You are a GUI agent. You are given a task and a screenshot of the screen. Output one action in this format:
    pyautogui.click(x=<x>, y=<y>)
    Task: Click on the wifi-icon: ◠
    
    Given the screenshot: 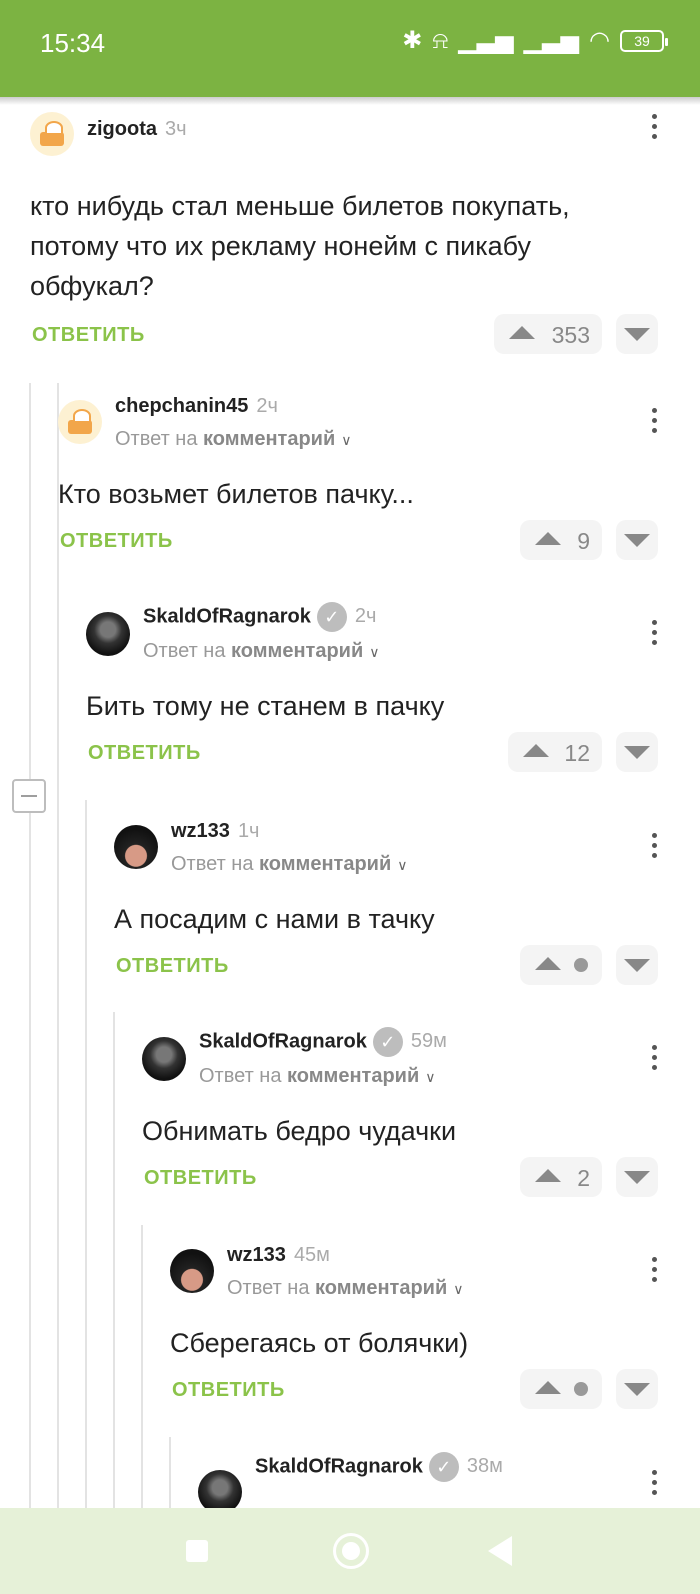 What is the action you would take?
    pyautogui.click(x=599, y=40)
    